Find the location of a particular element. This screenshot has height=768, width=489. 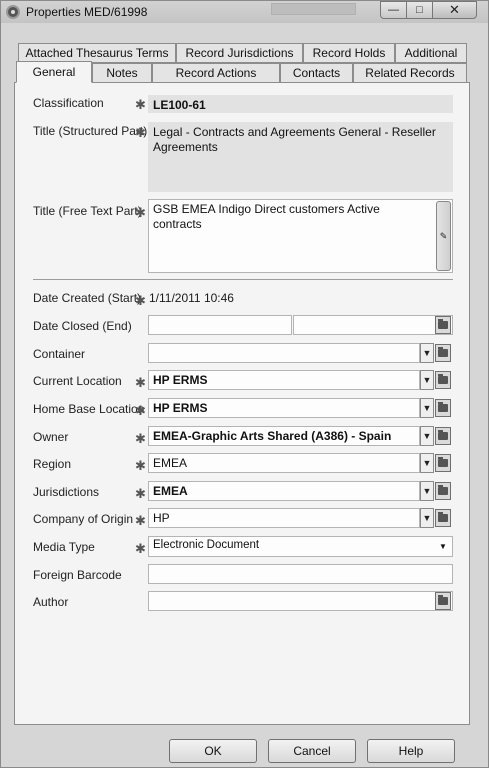

jurisdictions-browse-button is located at coordinates (443, 491).